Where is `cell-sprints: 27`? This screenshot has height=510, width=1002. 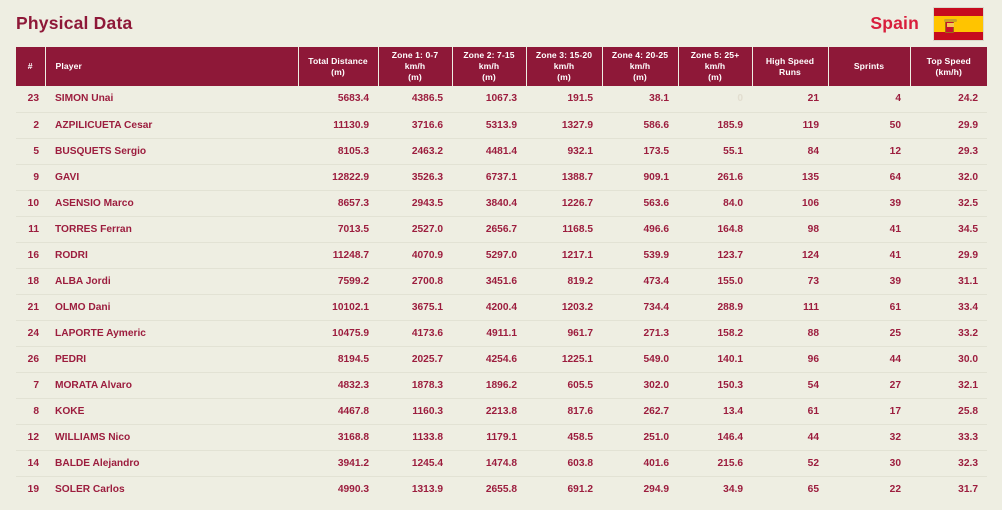
cell-sprints: 27 is located at coordinates (869, 385).